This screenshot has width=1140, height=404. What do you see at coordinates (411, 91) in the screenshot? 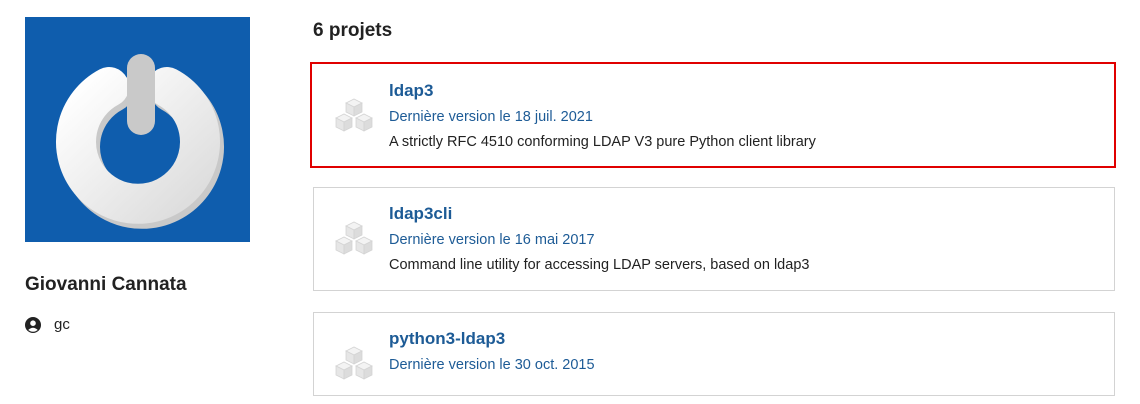
I see `project-name-link: ldap3` at bounding box center [411, 91].